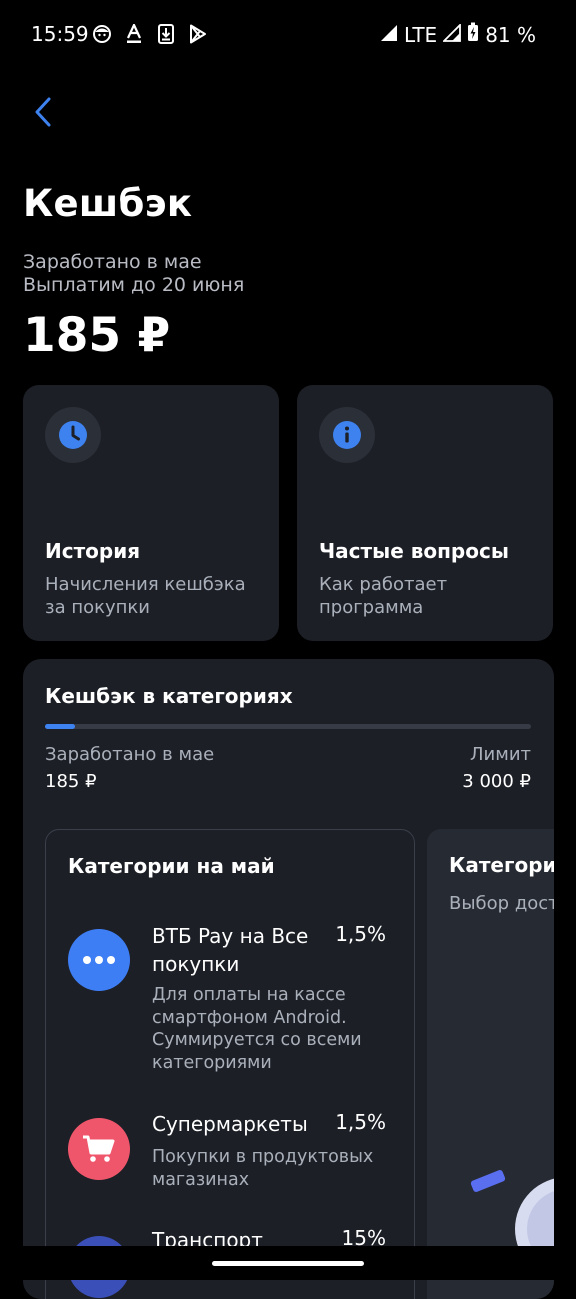 The image size is (576, 1299). Describe the element at coordinates (150, 34) in the screenshot. I see `notification-icons` at that location.